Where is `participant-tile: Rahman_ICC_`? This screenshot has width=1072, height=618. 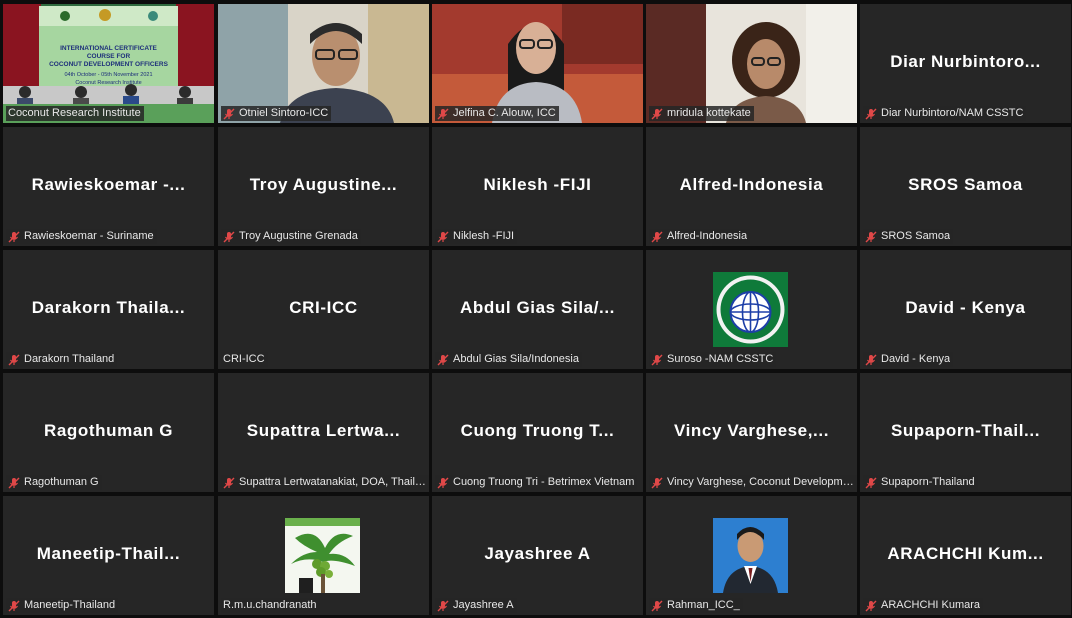
participant-tile: Rahman_ICC_ is located at coordinates (751, 555).